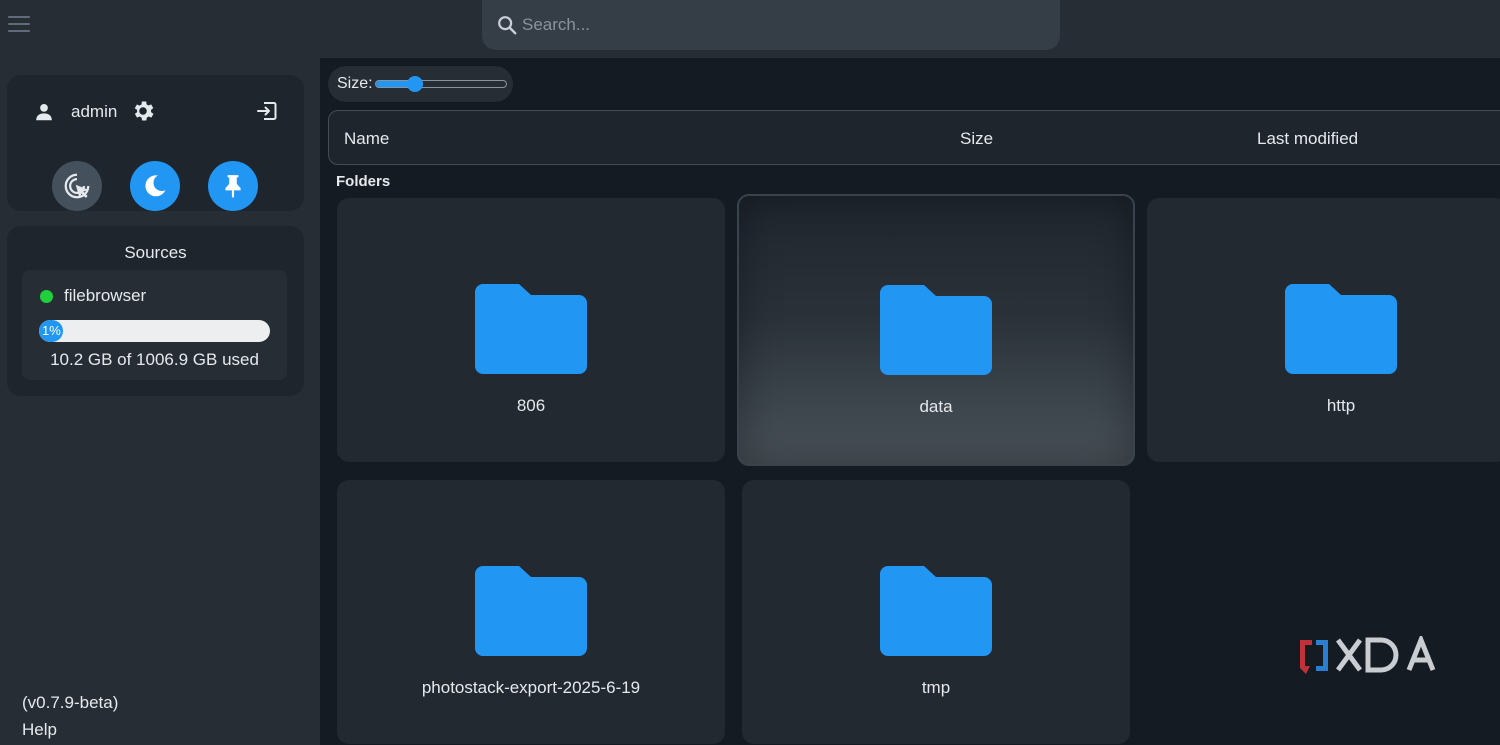  I want to click on folder-name: 806, so click(531, 405).